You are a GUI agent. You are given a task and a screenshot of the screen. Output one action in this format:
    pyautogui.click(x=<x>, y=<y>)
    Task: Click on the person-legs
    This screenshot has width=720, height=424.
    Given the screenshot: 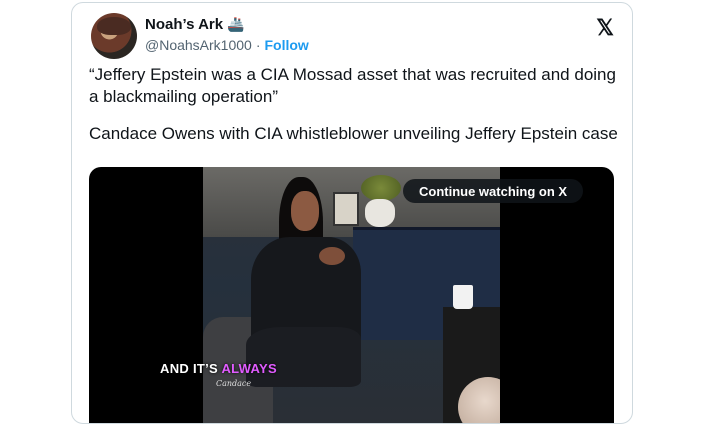 What is the action you would take?
    pyautogui.click(x=303, y=357)
    